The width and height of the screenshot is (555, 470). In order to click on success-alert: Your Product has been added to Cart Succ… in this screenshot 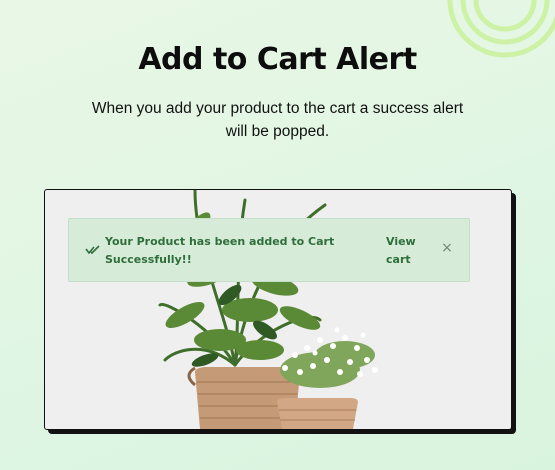, I will do `click(269, 250)`.